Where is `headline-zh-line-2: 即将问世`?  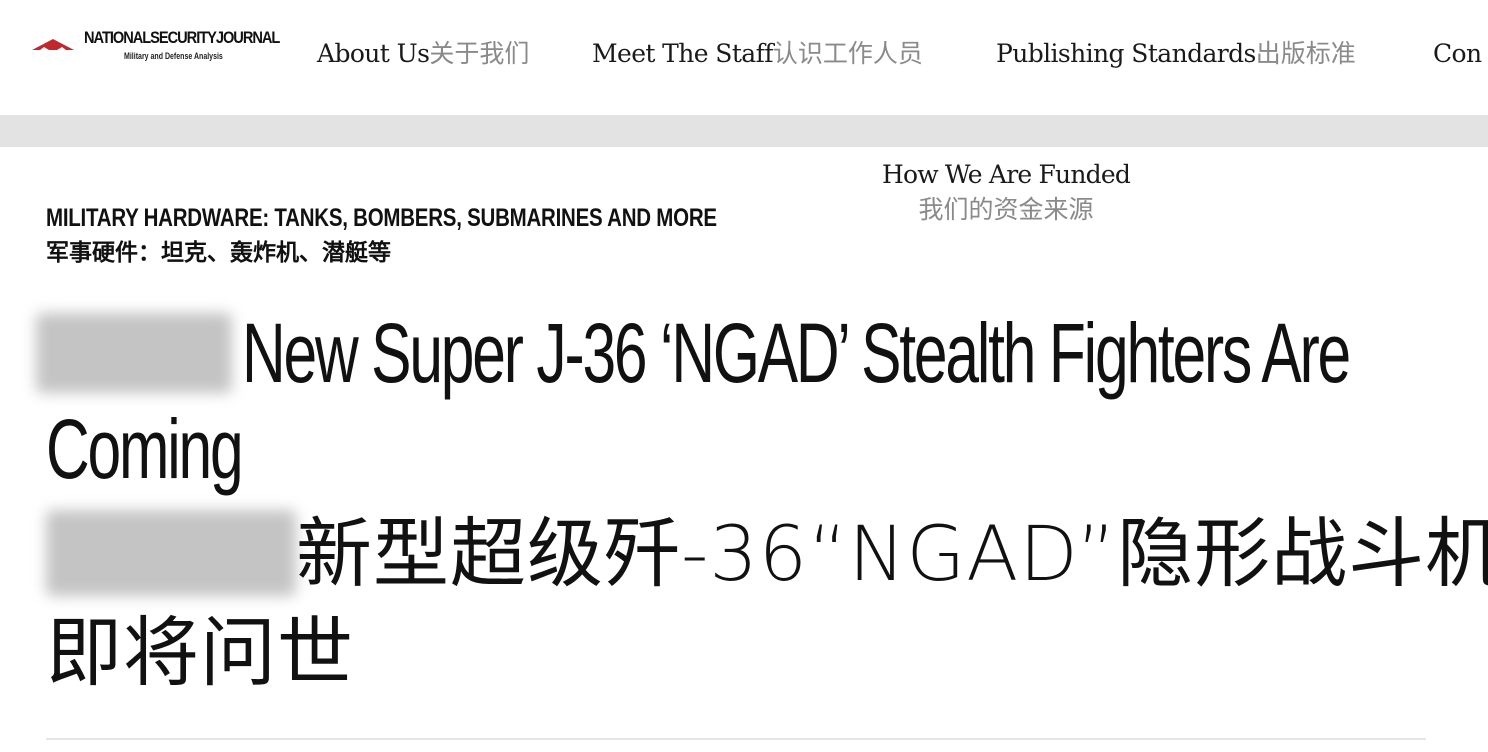 headline-zh-line-2: 即将问世 is located at coordinates (200, 652).